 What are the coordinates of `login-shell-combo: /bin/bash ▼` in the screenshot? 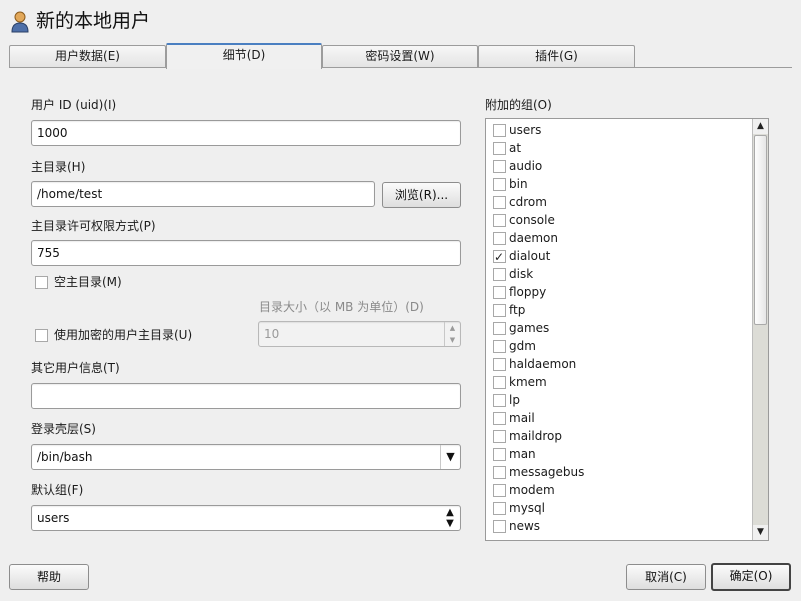 It's located at (246, 457).